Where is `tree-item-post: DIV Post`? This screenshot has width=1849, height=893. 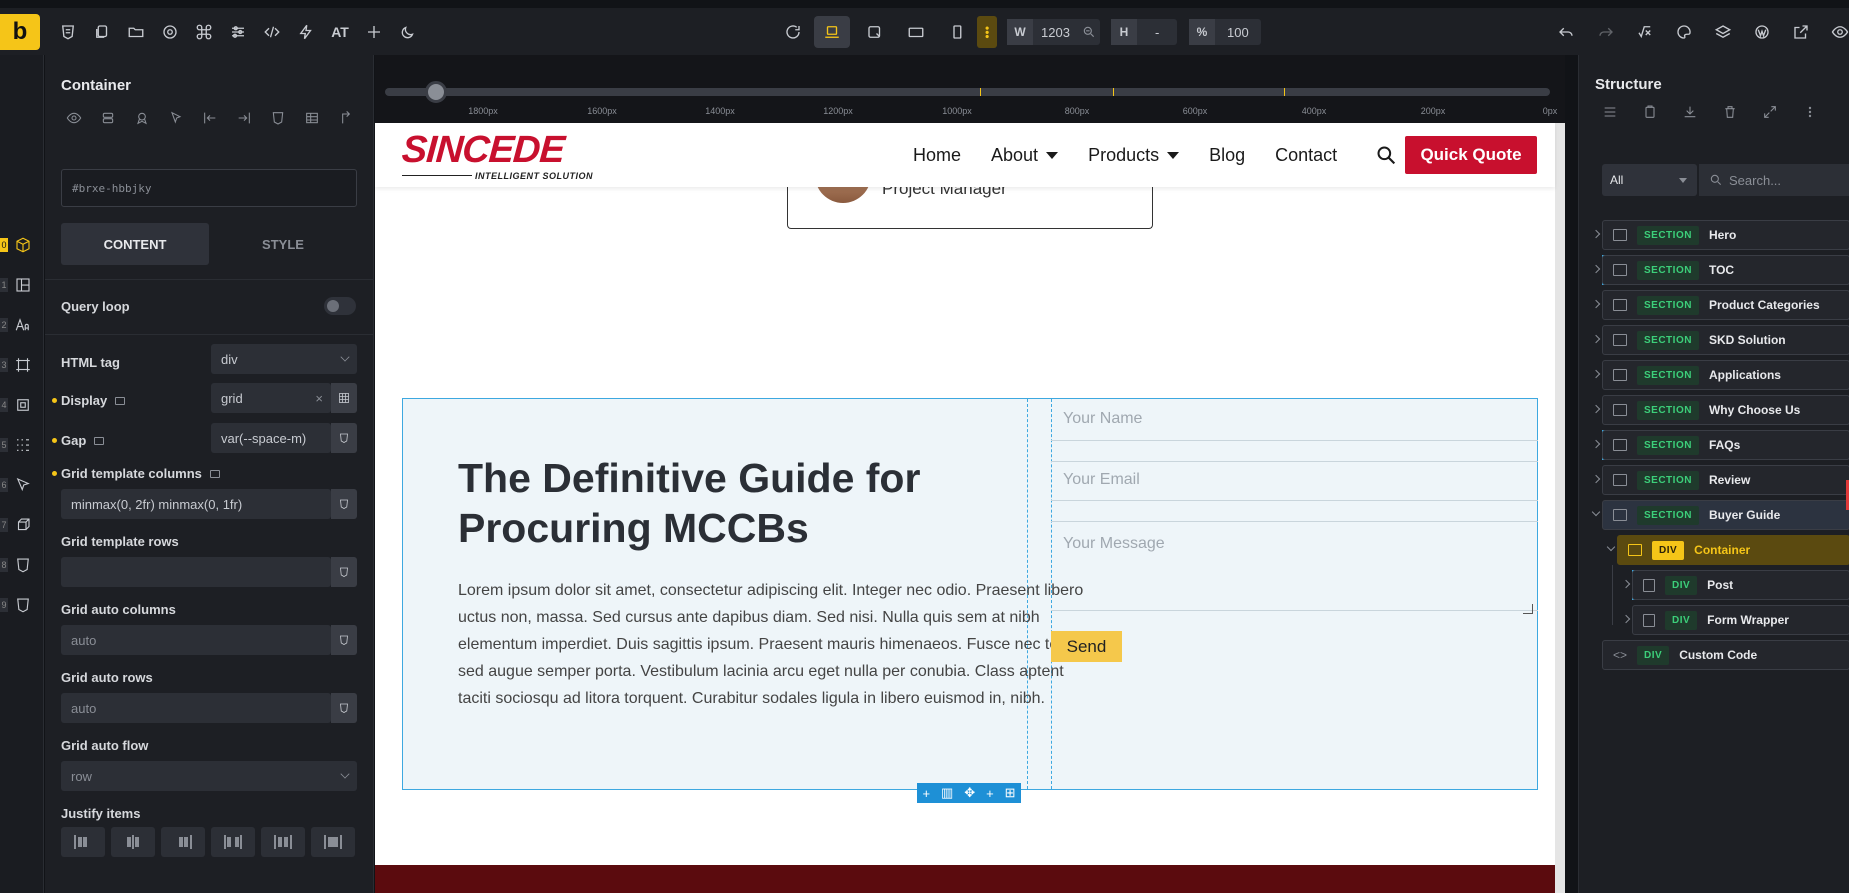 tree-item-post: DIV Post is located at coordinates (1740, 585).